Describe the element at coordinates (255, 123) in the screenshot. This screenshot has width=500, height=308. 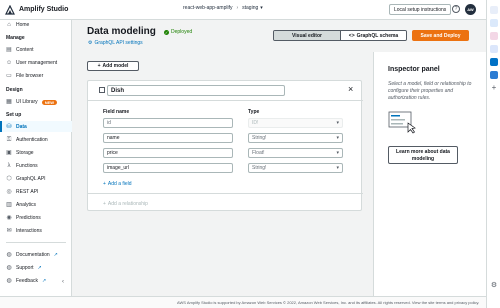
I see `field-type-value: ID!` at that location.